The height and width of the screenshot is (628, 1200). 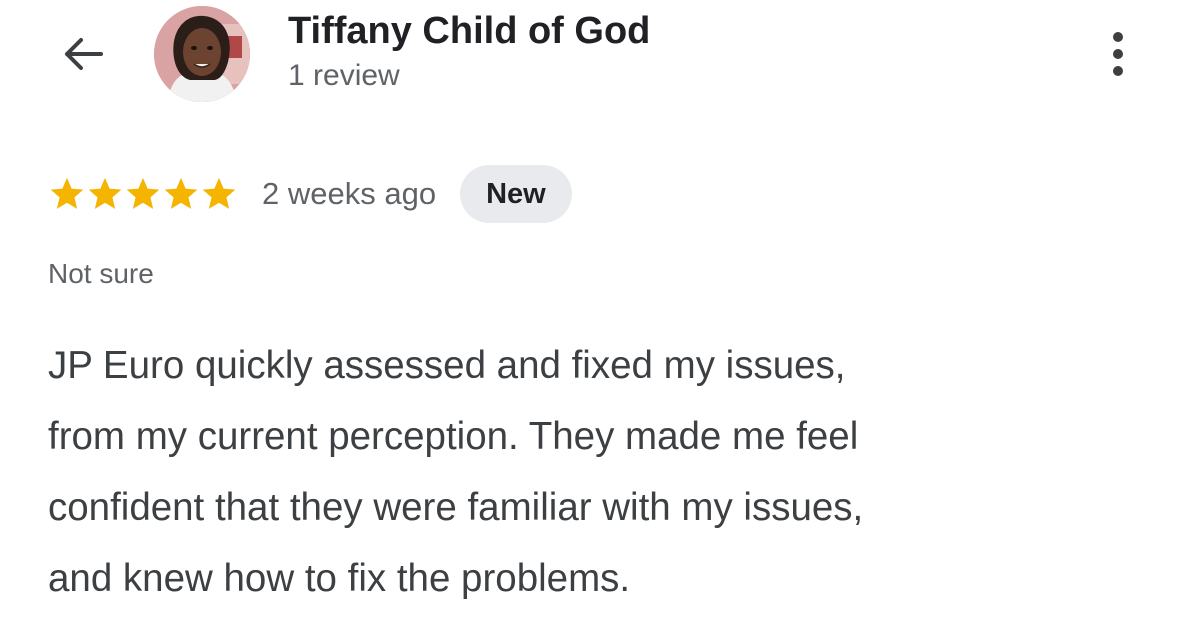 I want to click on review-text-line: and knew how to fix the problems., so click(x=339, y=578).